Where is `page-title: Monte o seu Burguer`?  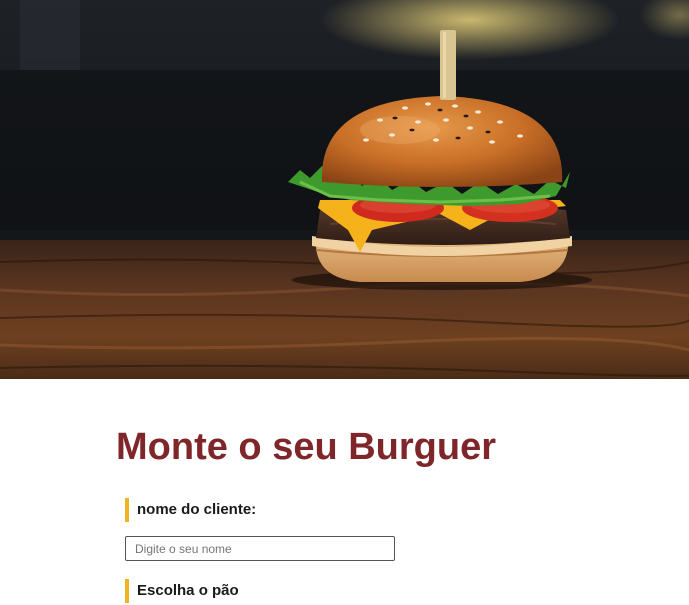
page-title: Monte o seu Burguer is located at coordinates (306, 447).